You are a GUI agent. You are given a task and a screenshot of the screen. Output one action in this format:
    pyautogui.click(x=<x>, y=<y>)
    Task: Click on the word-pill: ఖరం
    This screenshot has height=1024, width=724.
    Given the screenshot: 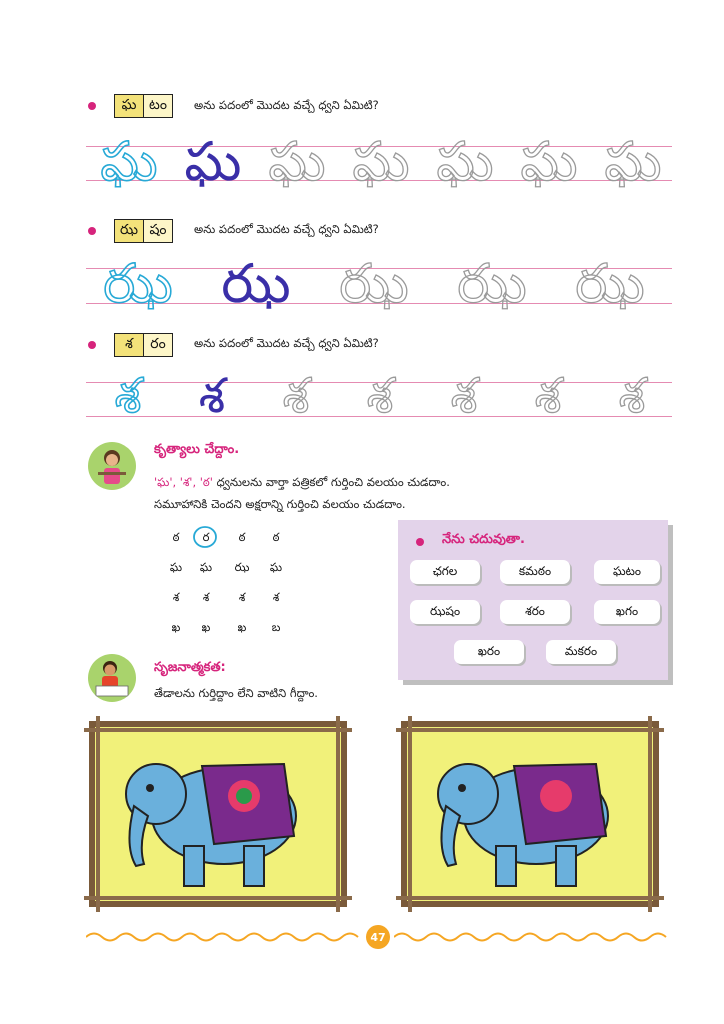 What is the action you would take?
    pyautogui.click(x=489, y=652)
    